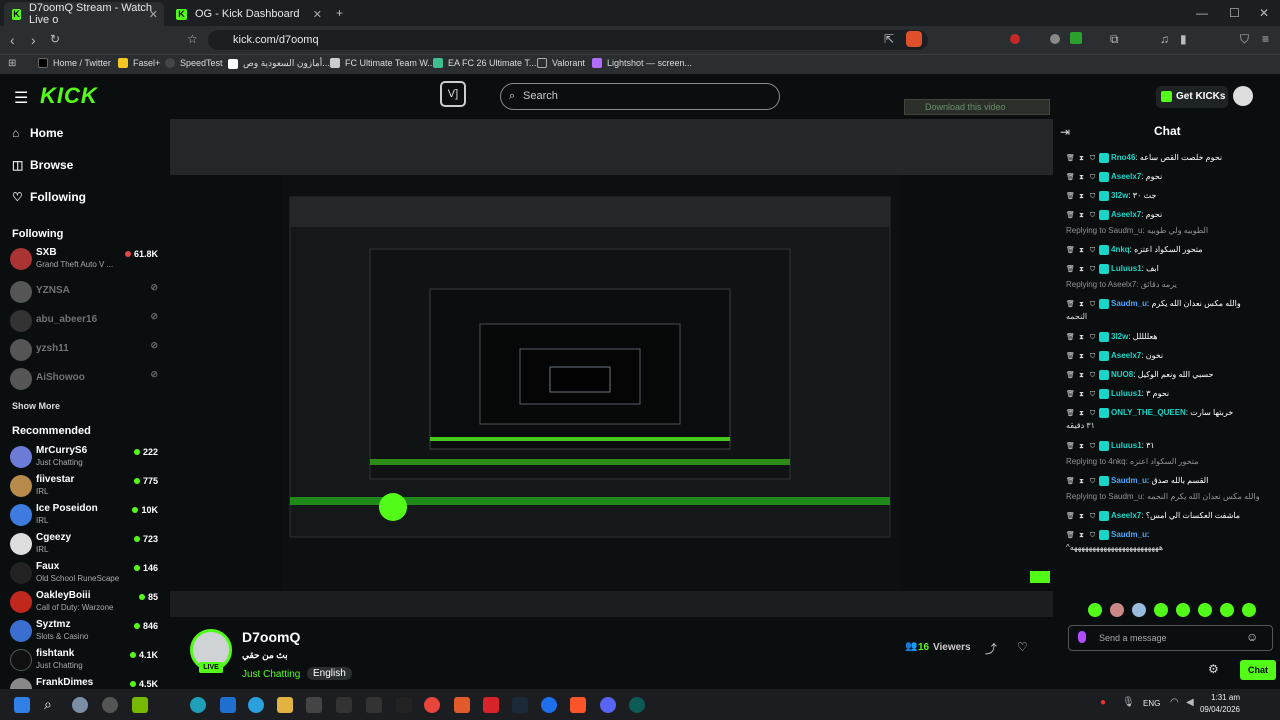 The image size is (1280, 720). What do you see at coordinates (520, 705) in the screenshot?
I see `steam-icon` at bounding box center [520, 705].